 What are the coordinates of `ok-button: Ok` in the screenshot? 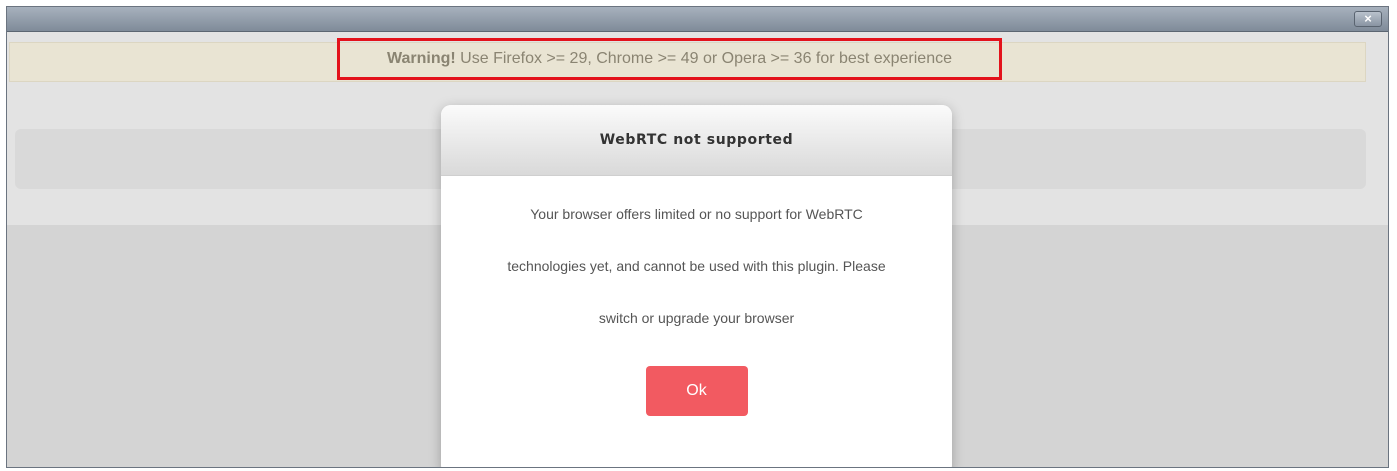 It's located at (696, 391).